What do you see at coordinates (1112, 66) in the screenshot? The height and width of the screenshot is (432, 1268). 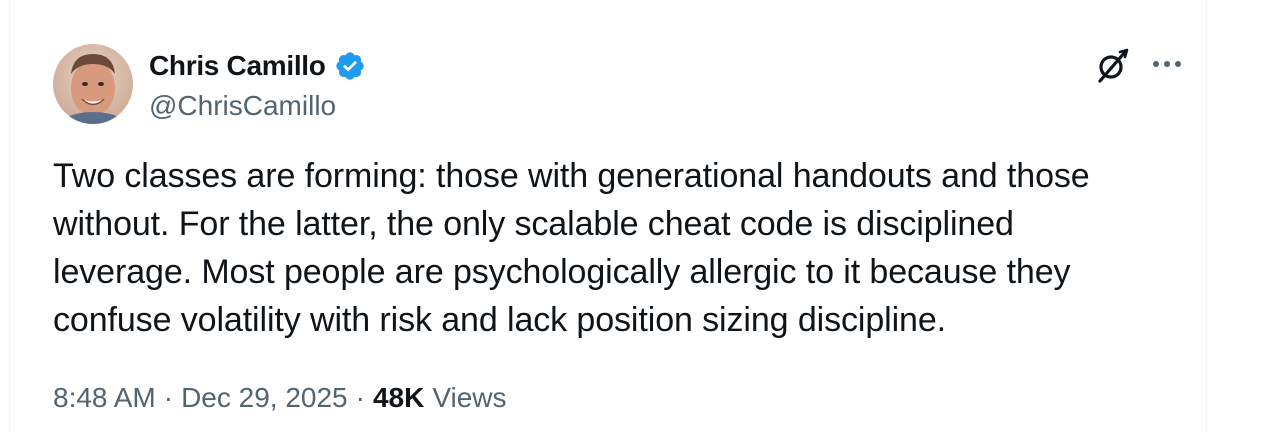 I see `grok-icon` at bounding box center [1112, 66].